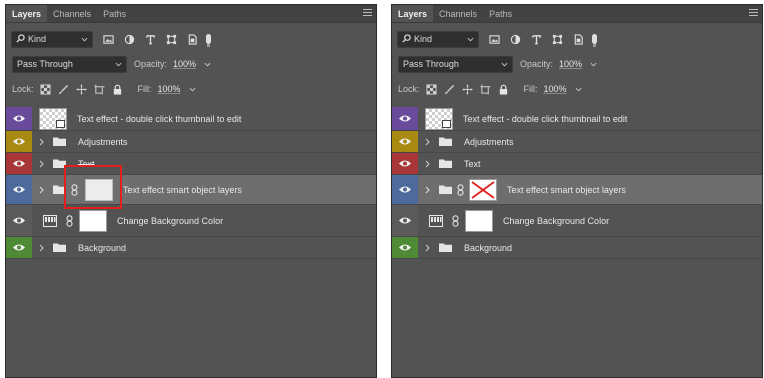  Describe the element at coordinates (431, 64) in the screenshot. I see `blend-mode-value: Pass Through` at that location.